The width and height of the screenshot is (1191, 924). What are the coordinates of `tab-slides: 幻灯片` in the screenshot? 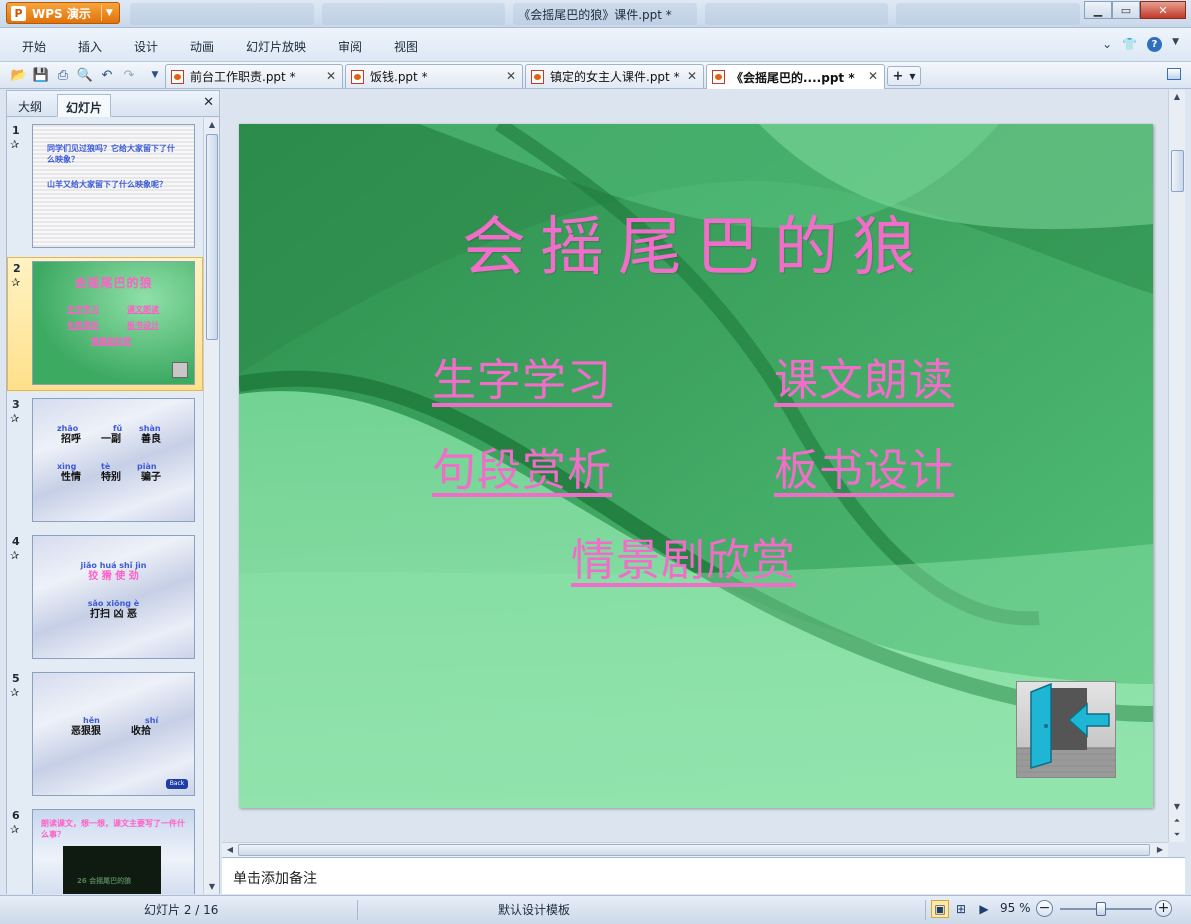 It's located at (84, 105).